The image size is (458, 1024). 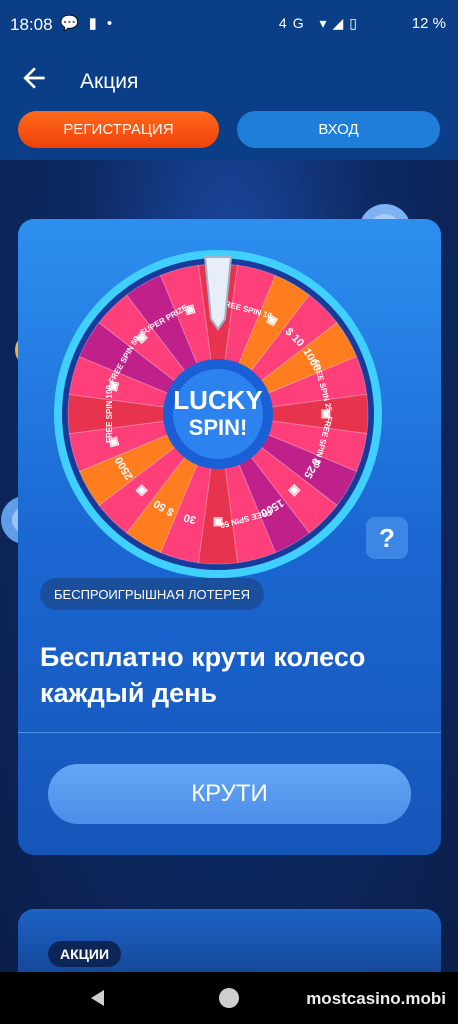 I want to click on promotions-badge: АКЦИИ, so click(x=85, y=954).